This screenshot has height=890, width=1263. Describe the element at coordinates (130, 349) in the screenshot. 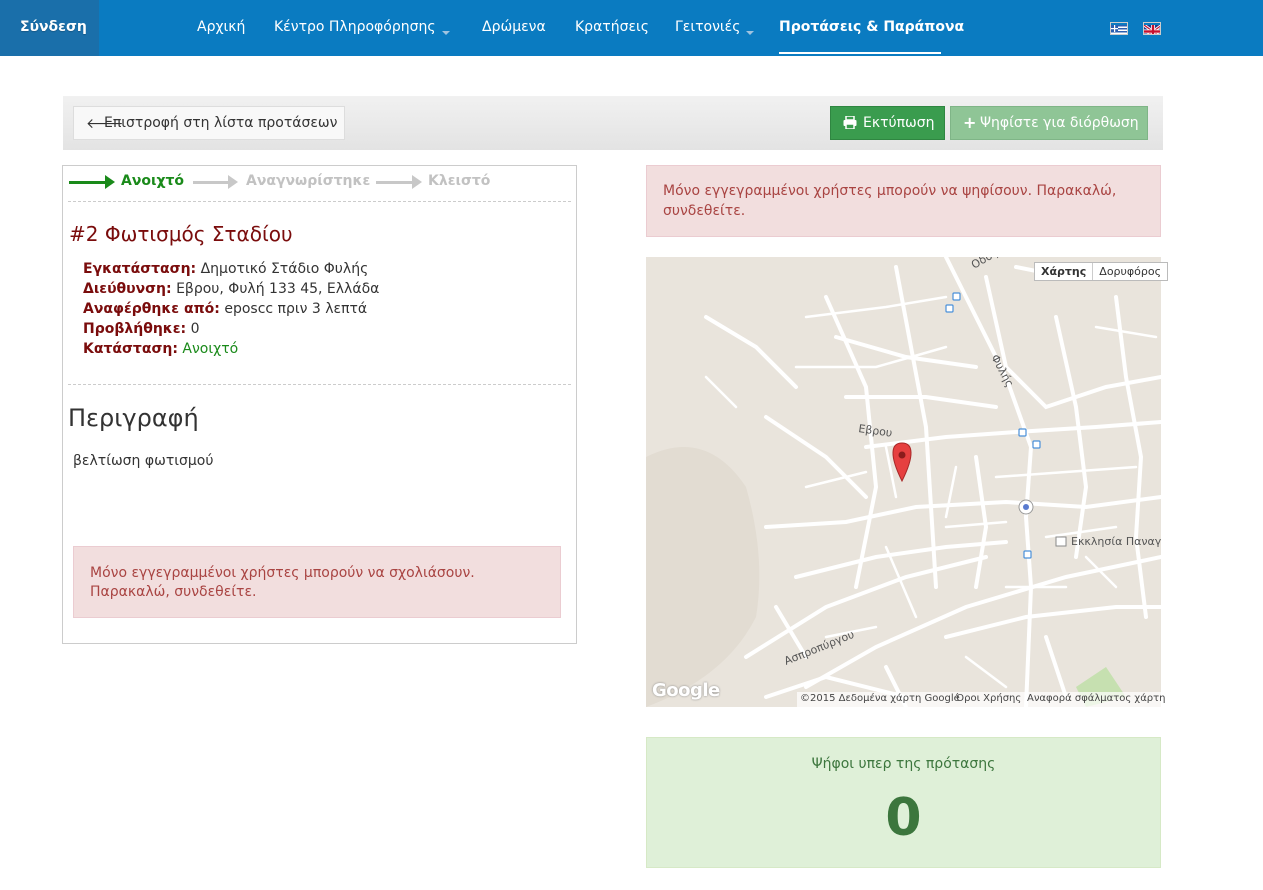

I see `field-key: Κατάσταση:` at that location.